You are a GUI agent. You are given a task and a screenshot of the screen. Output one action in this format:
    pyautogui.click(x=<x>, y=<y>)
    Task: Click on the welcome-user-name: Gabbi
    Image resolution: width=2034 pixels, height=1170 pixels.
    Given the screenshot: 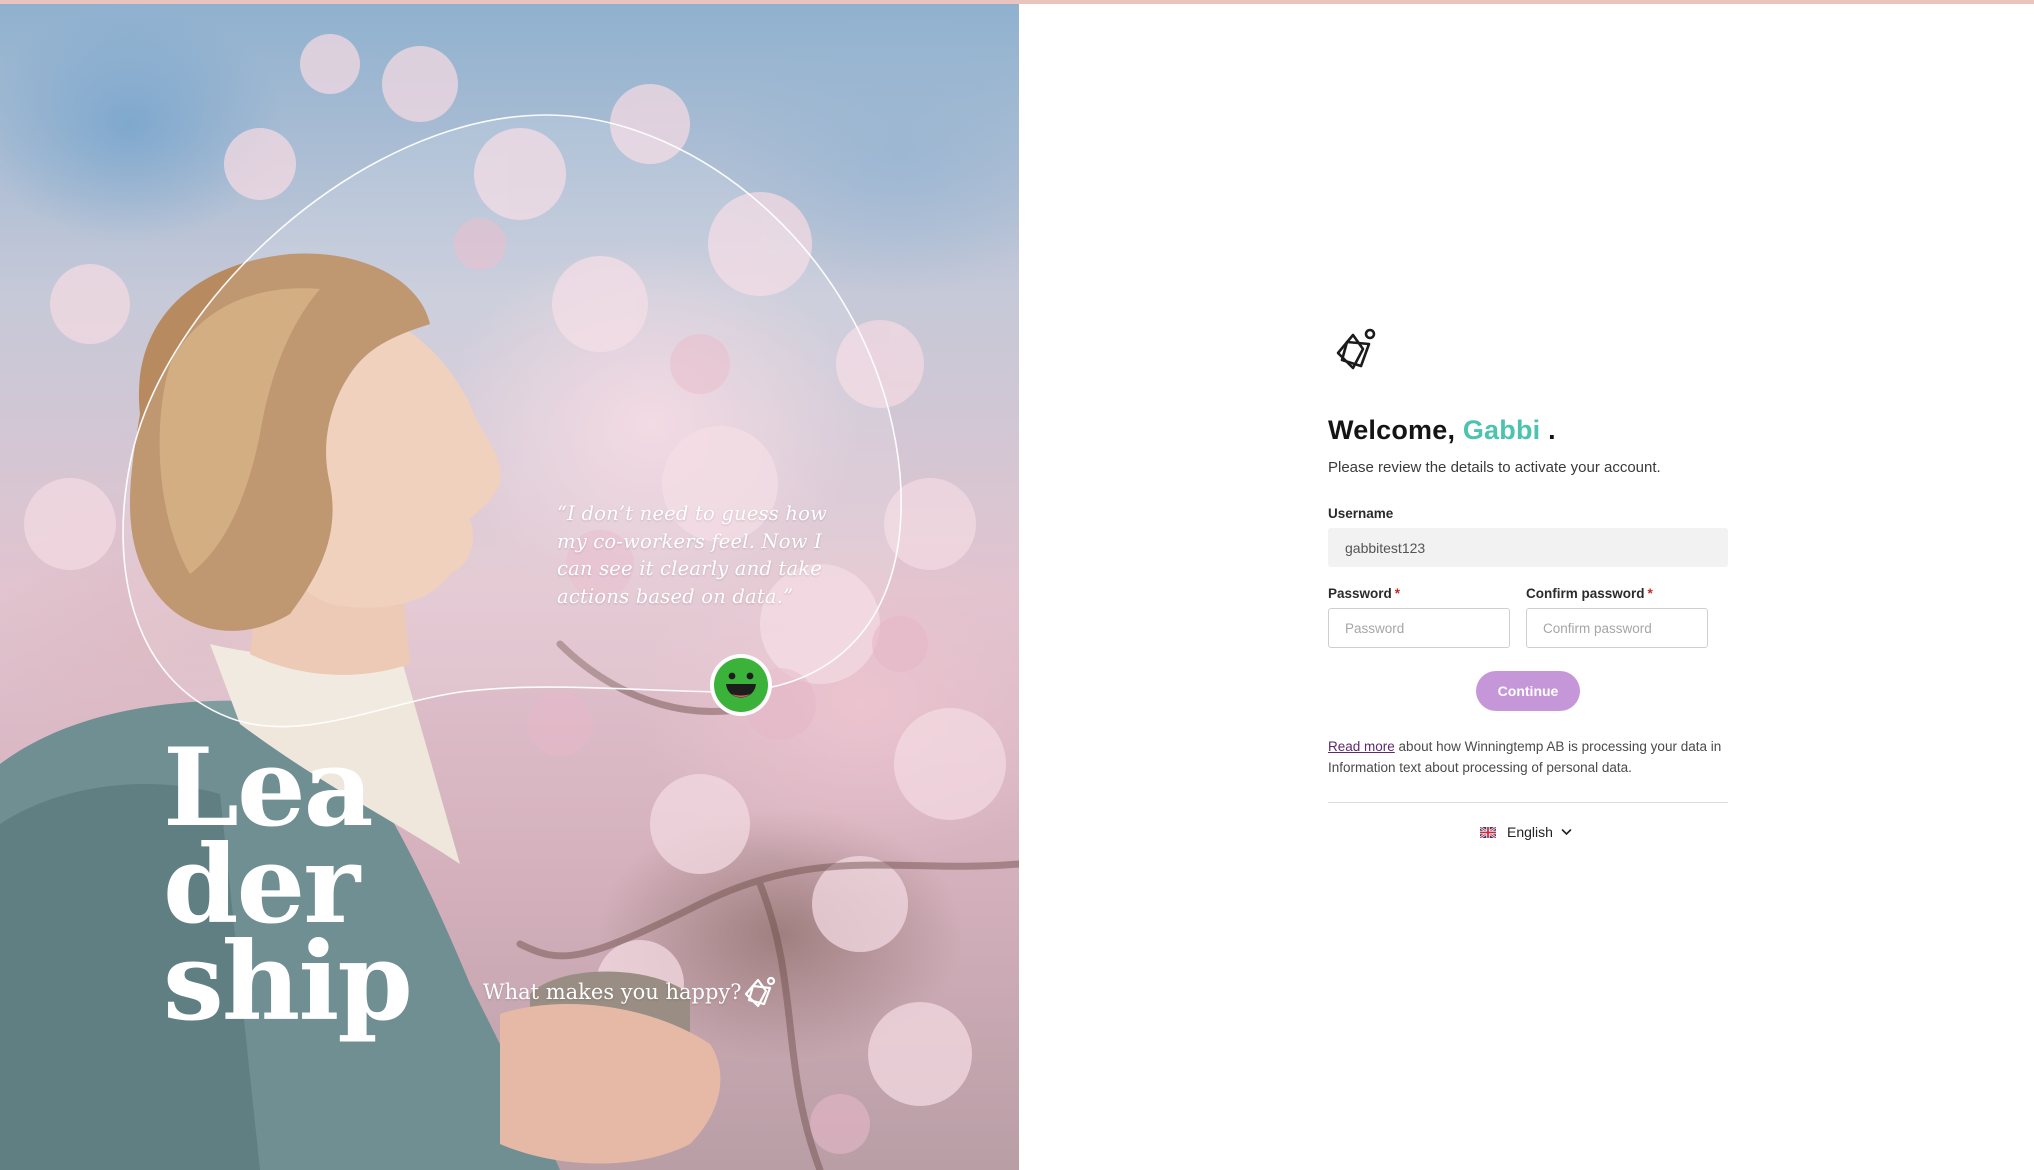 What is the action you would take?
    pyautogui.click(x=1501, y=430)
    